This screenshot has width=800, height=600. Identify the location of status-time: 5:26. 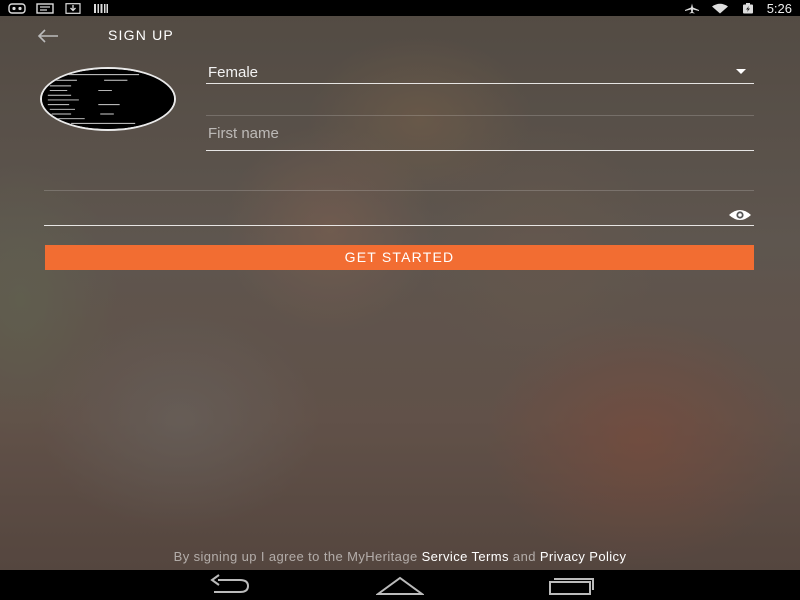
(779, 8).